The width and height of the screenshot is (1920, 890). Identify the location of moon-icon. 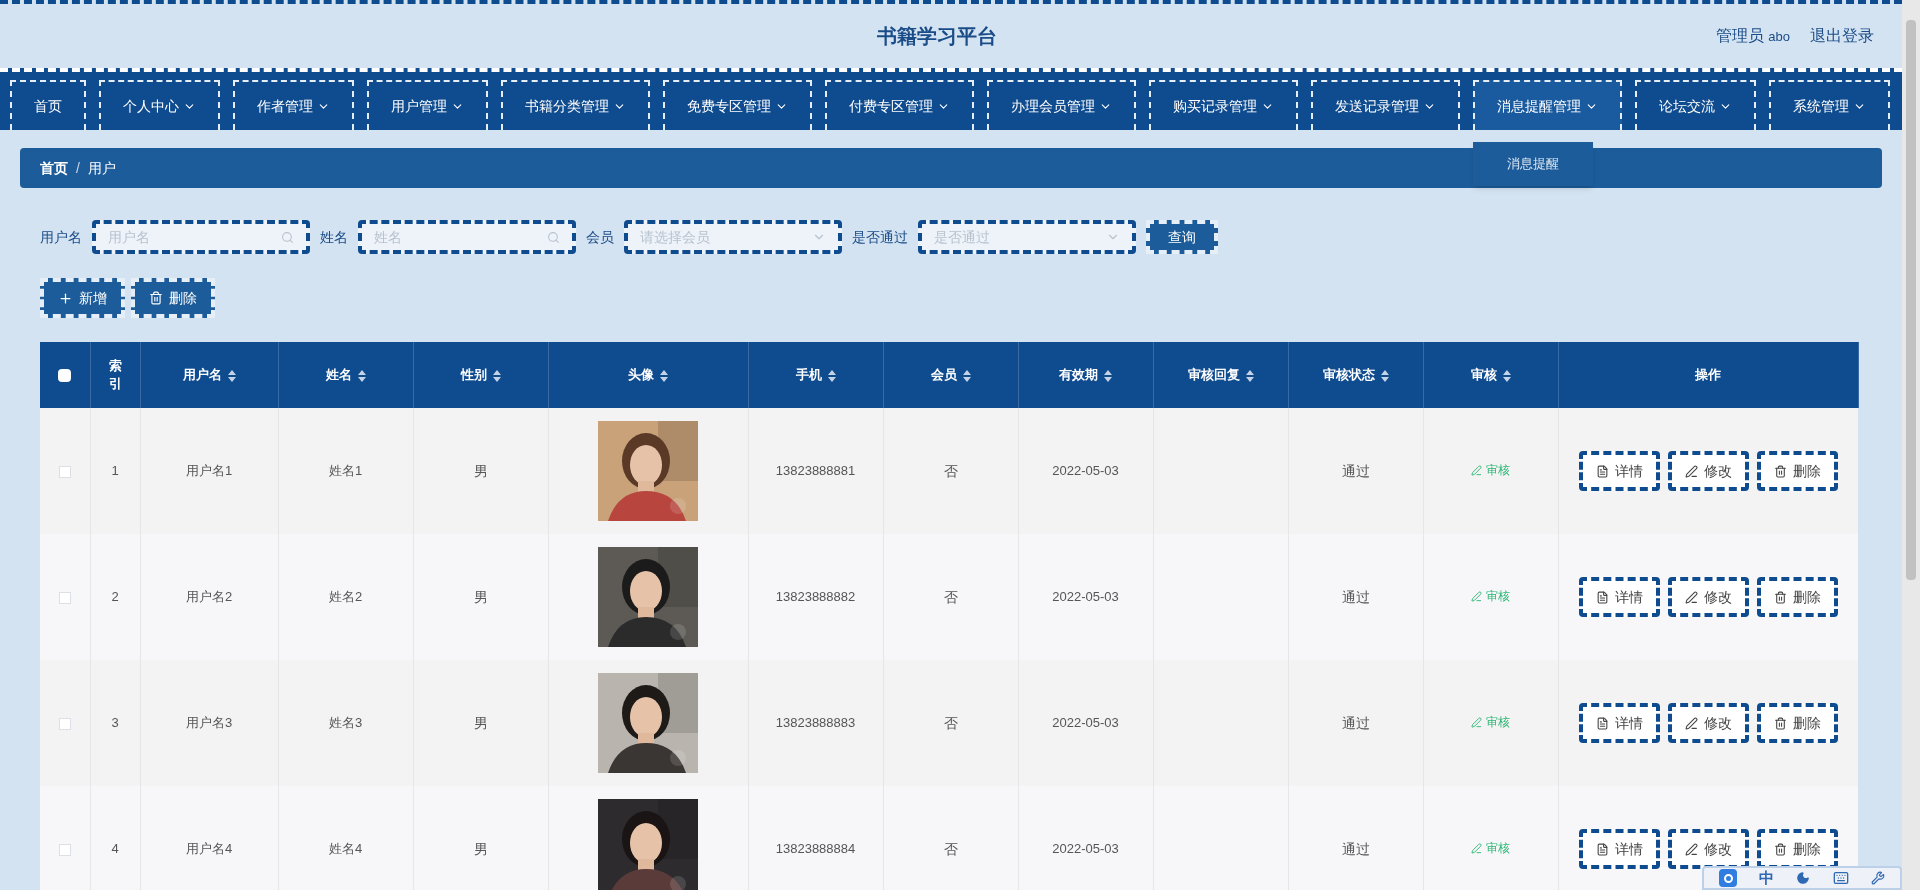
(1803, 878).